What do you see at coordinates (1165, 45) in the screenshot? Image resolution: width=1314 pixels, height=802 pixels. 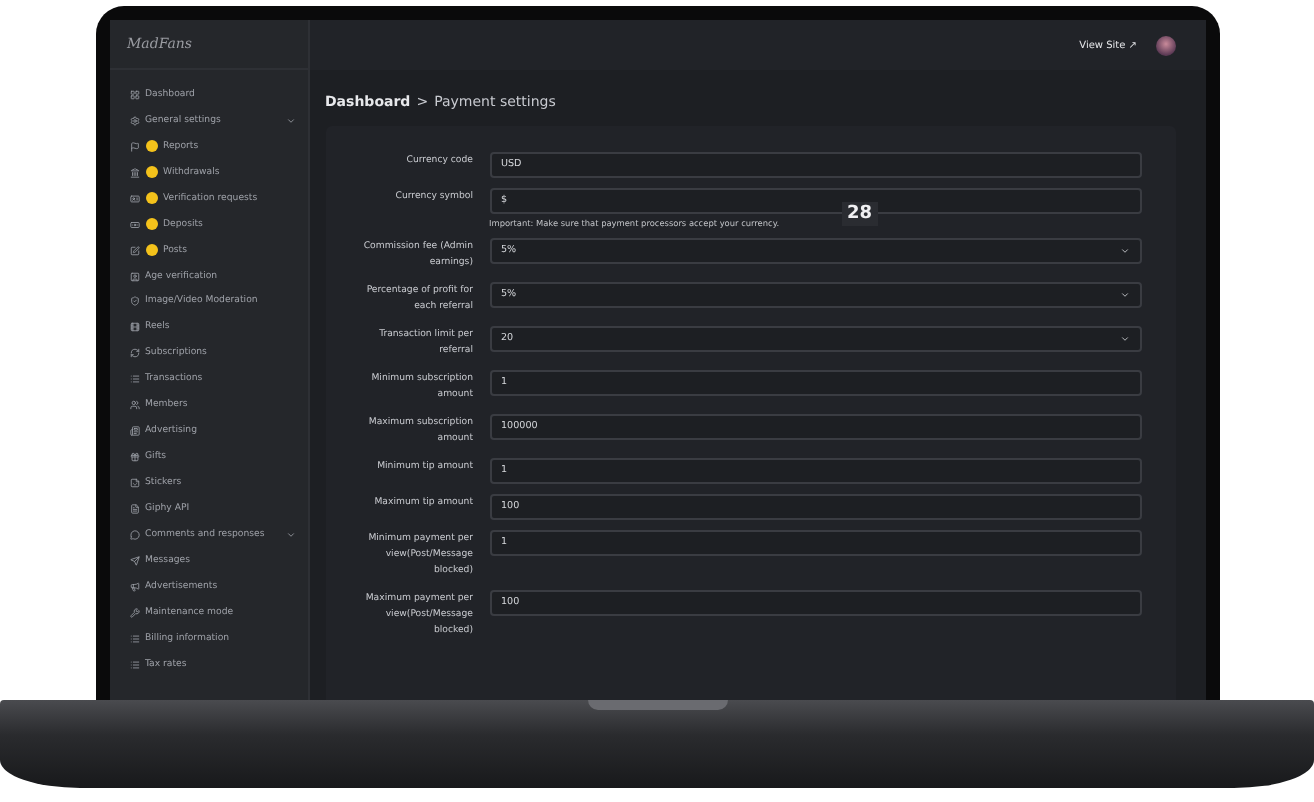 I see `avatar` at bounding box center [1165, 45].